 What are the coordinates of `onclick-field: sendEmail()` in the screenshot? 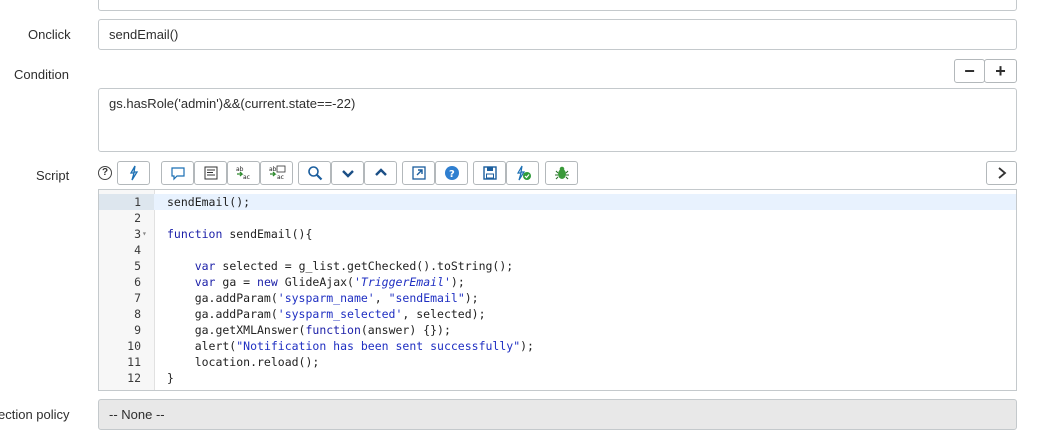 It's located at (557, 34).